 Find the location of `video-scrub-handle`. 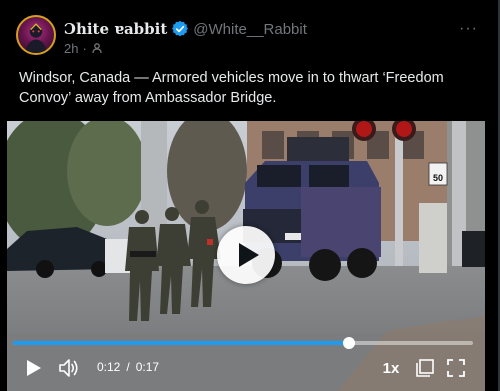

video-scrub-handle is located at coordinates (348, 343).